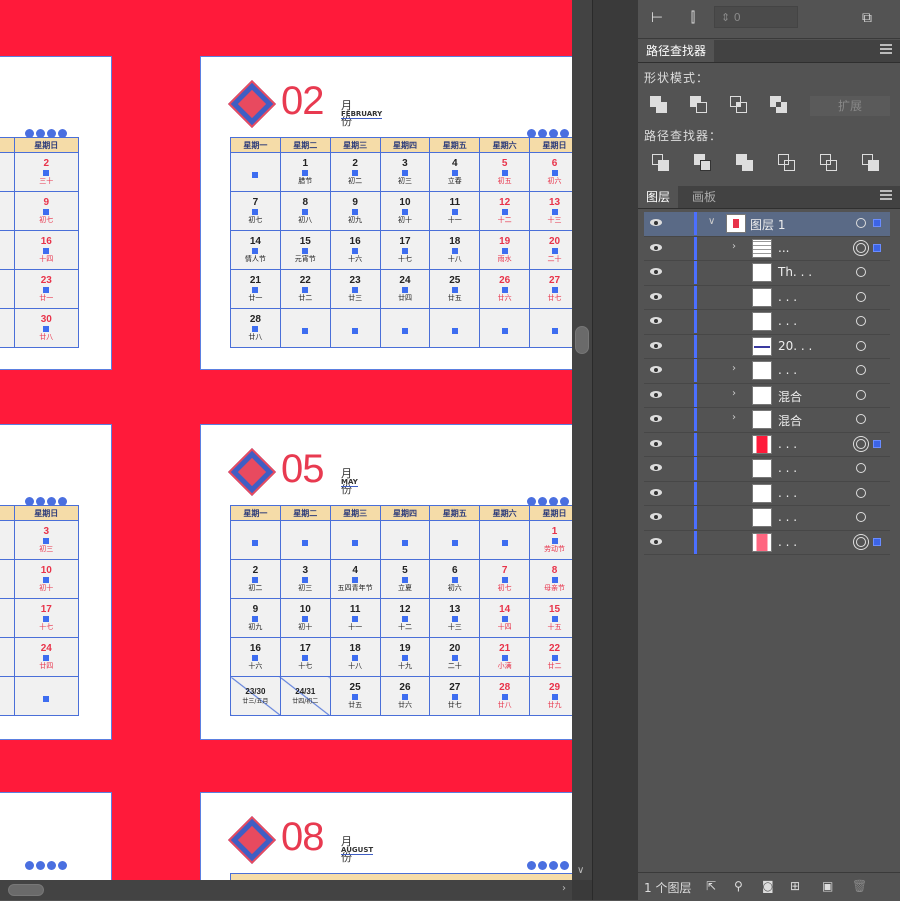  Describe the element at coordinates (660, 106) in the screenshot. I see `unite-button` at that location.